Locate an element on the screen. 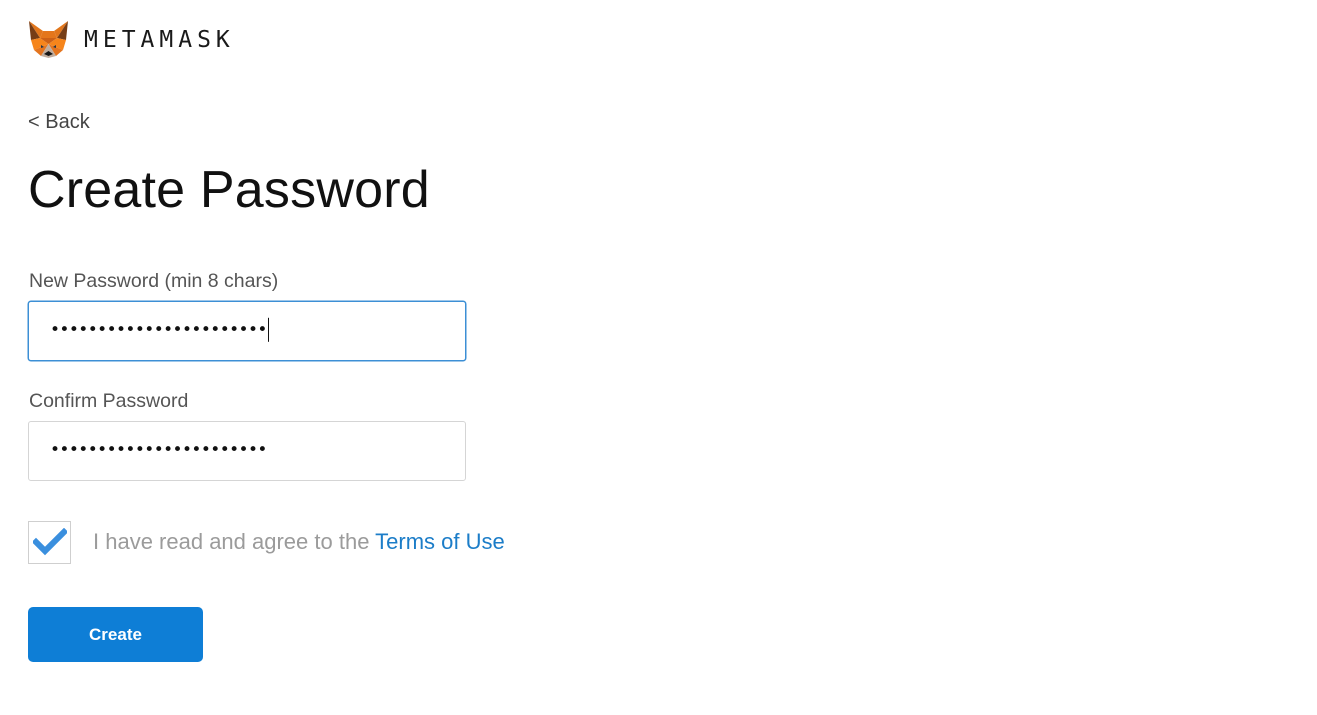 The height and width of the screenshot is (715, 1317). metamask-fox-icon is located at coordinates (48, 39).